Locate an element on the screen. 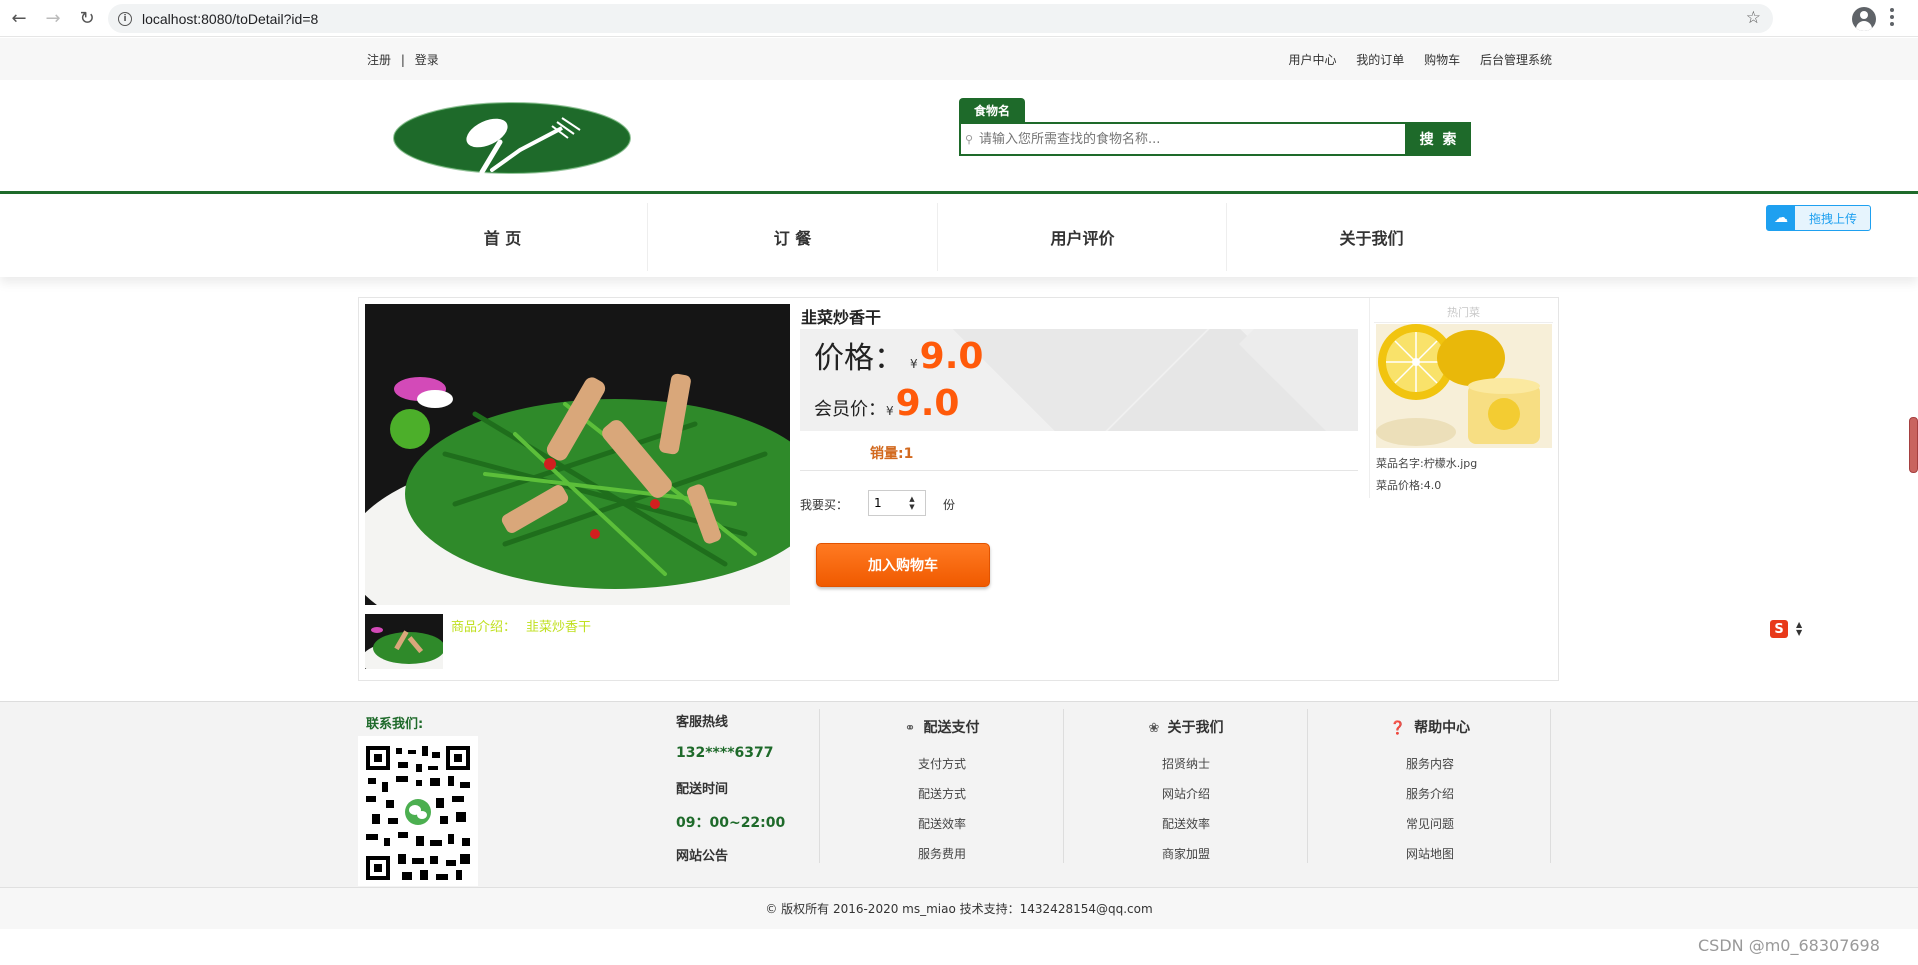 Image resolution: width=1918 pixels, height=965 pixels. drag-upload-badge: ☁ 拖拽上传 is located at coordinates (1818, 218).